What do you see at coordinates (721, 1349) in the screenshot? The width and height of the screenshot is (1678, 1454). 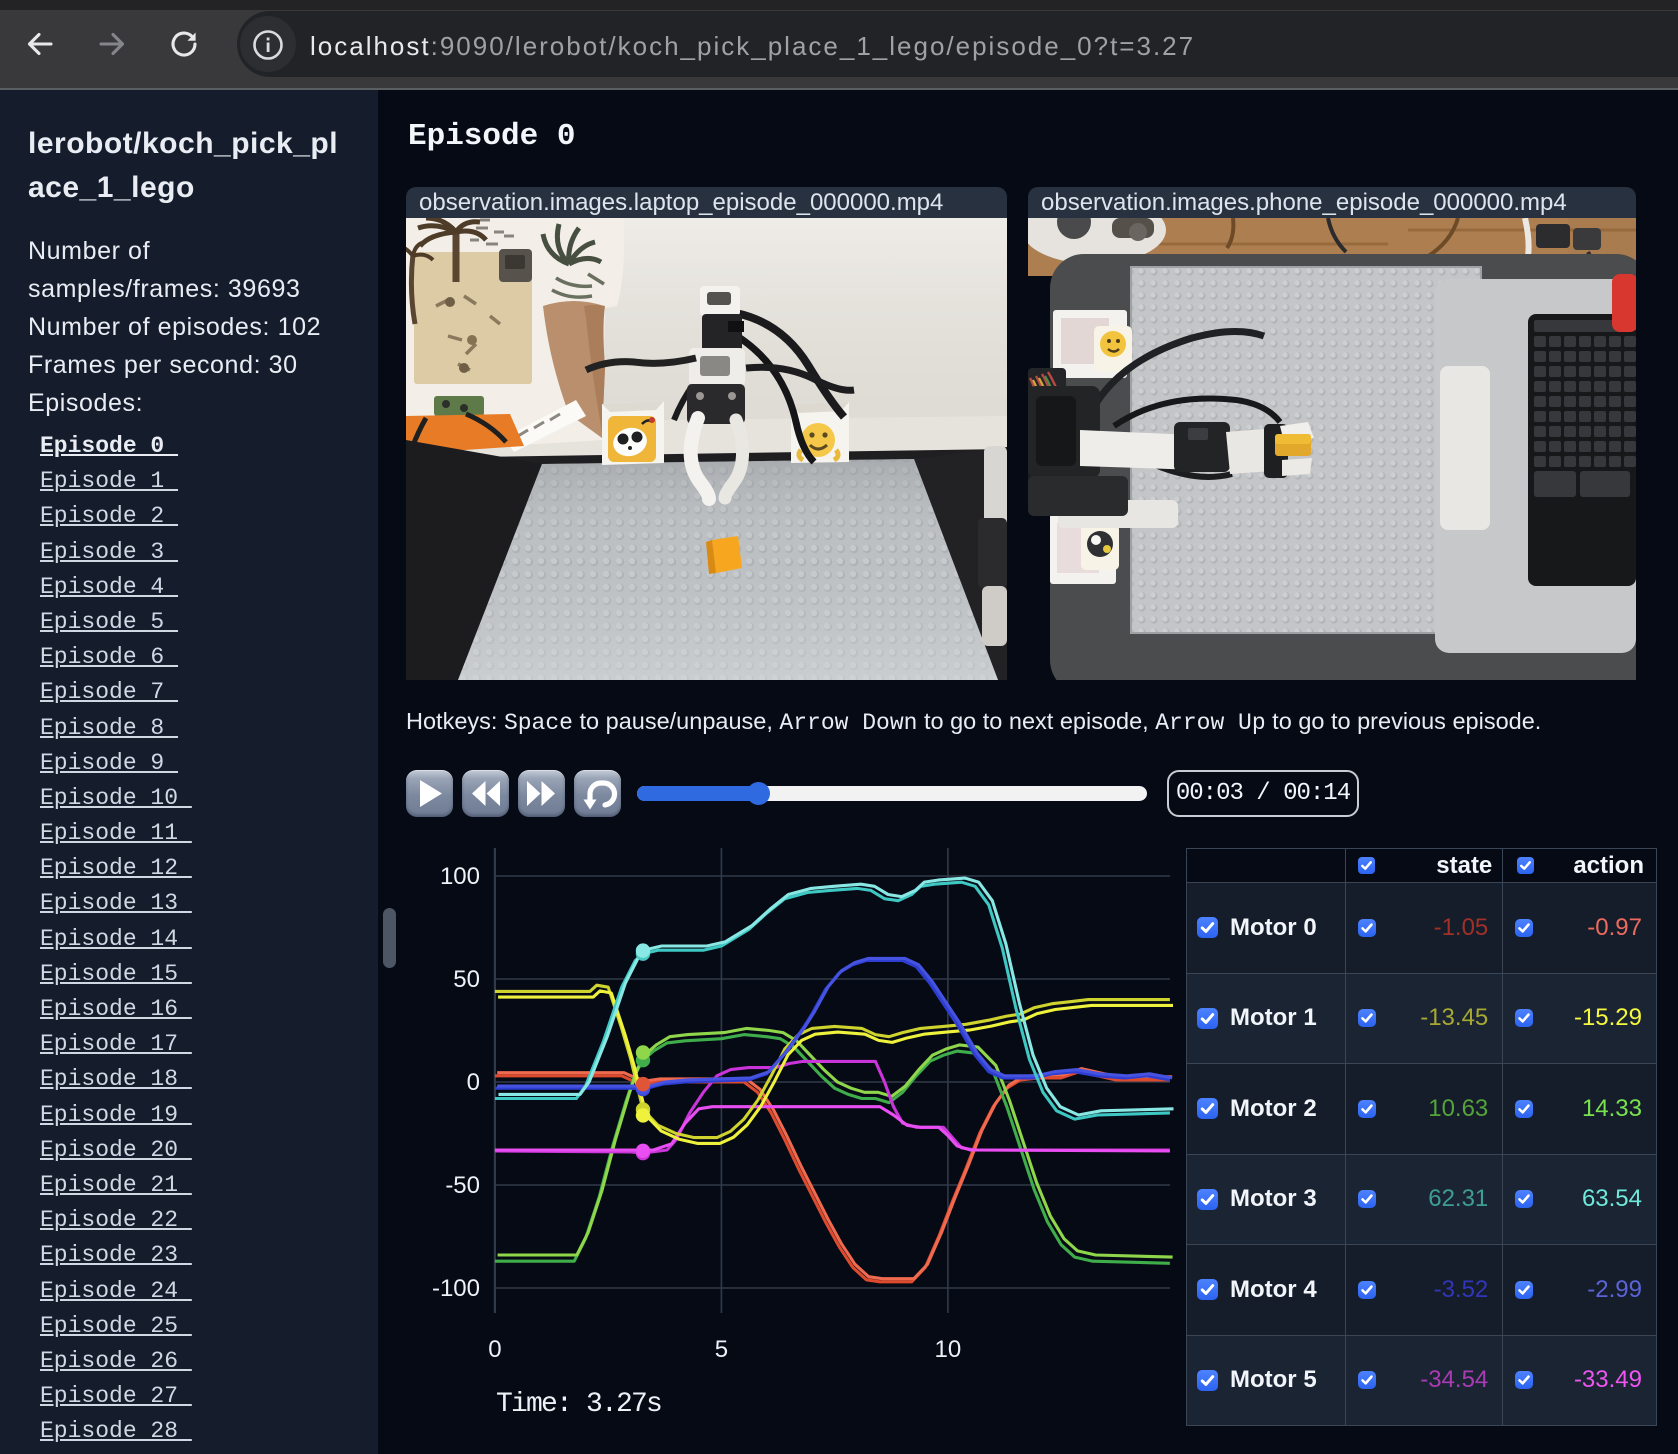 I see `svg-text: 5` at bounding box center [721, 1349].